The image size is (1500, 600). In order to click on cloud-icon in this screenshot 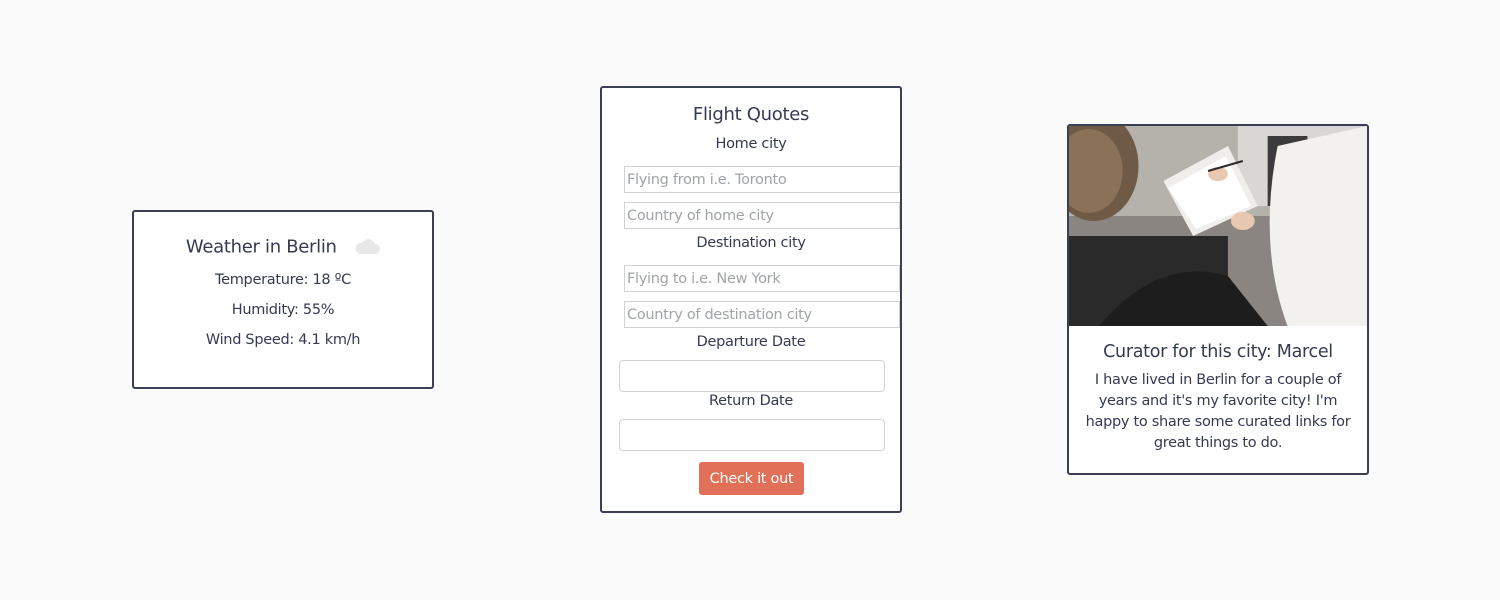, I will do `click(368, 246)`.